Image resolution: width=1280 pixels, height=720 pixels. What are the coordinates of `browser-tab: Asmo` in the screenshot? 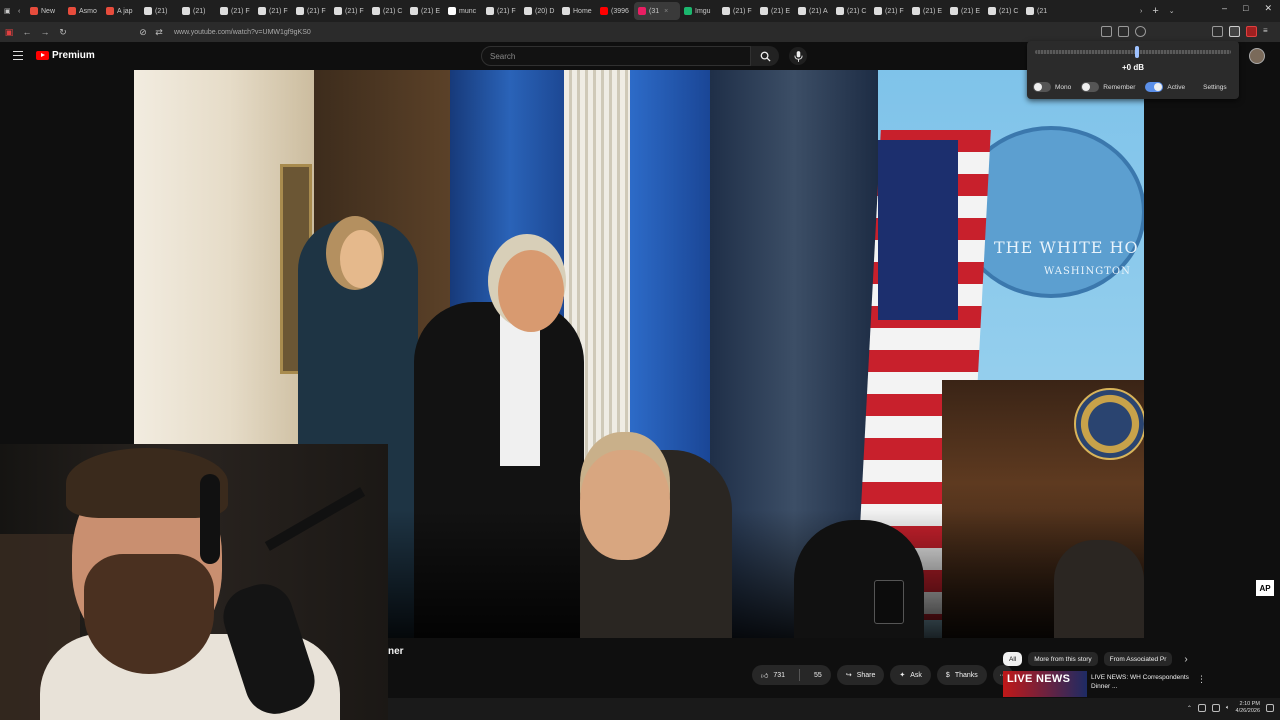 It's located at (83, 11).